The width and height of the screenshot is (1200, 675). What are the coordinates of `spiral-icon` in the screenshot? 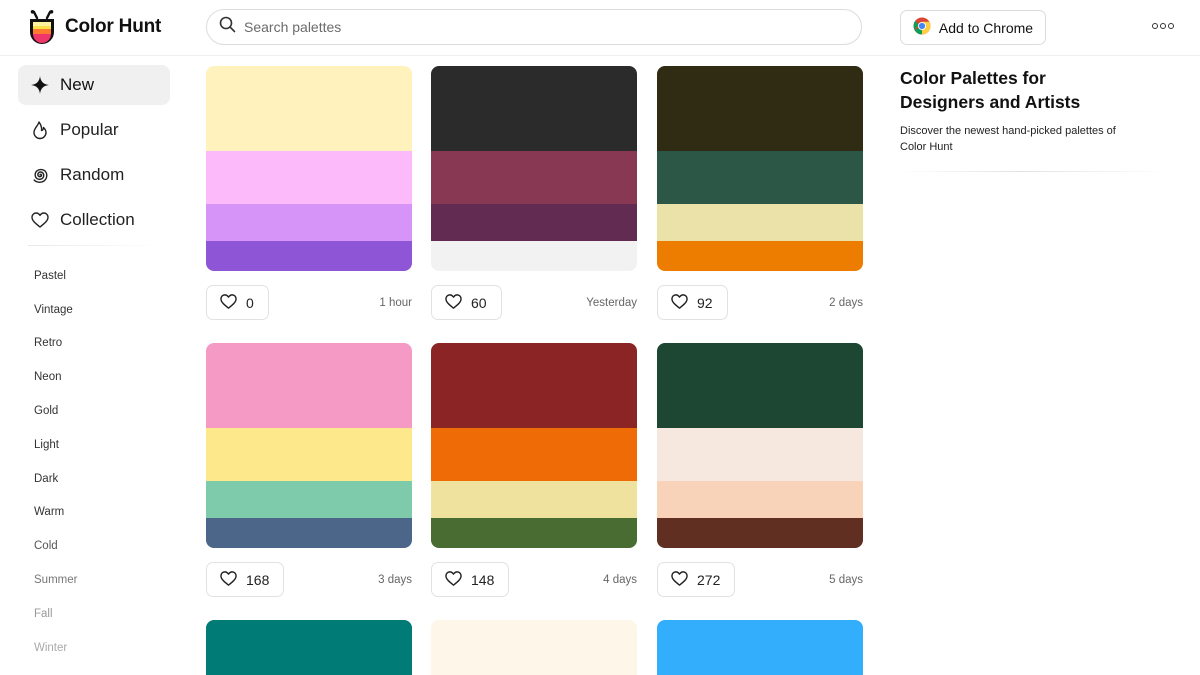 It's located at (40, 175).